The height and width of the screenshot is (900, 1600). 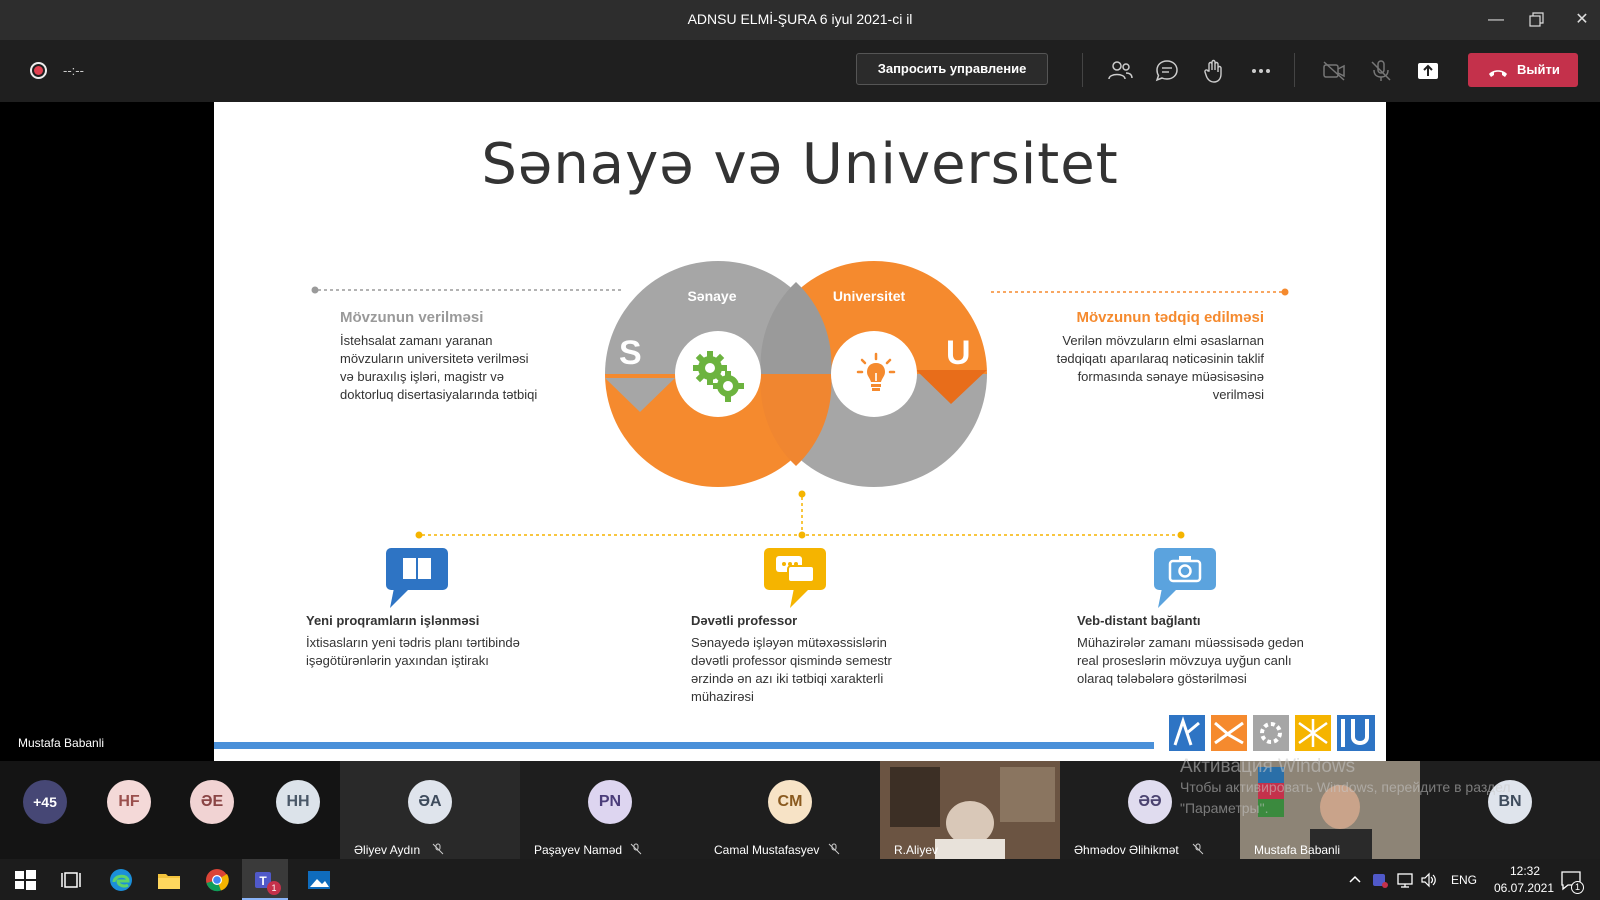 I want to click on volume-icon, so click(x=1429, y=880).